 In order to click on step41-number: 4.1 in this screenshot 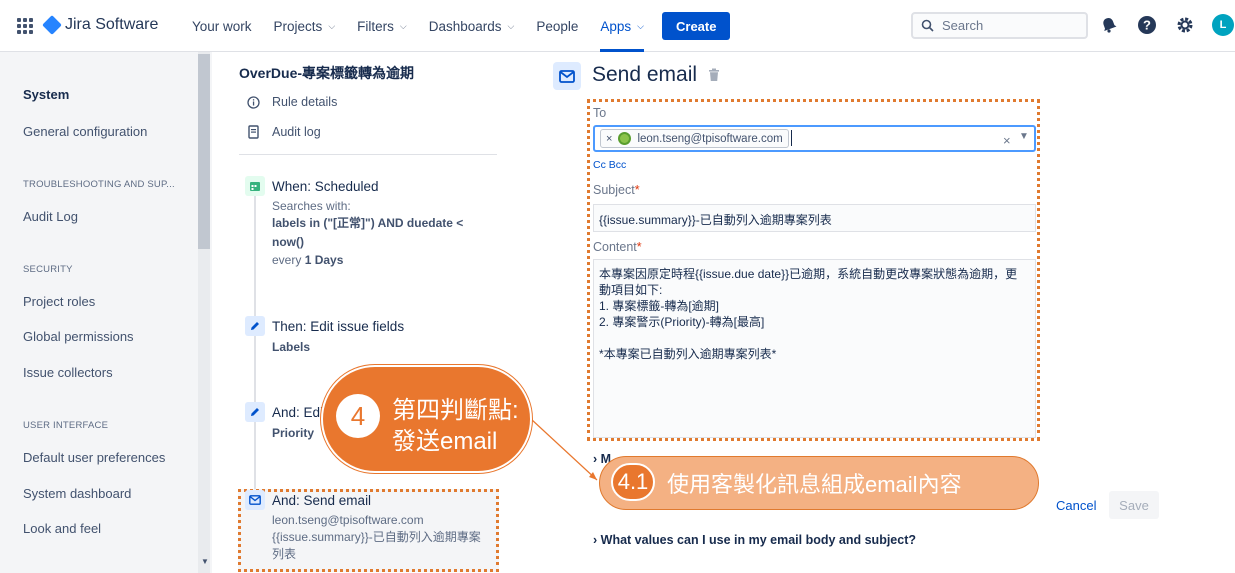, I will do `click(633, 482)`.